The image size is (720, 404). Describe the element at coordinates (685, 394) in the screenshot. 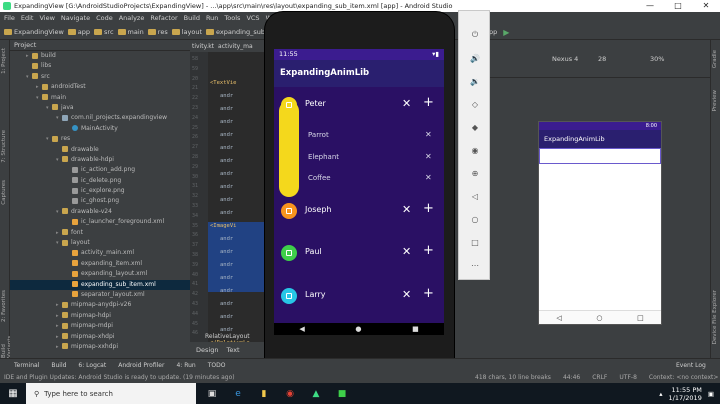

I see `taskbar-clock: 11:55 PM 1/17/2019` at that location.